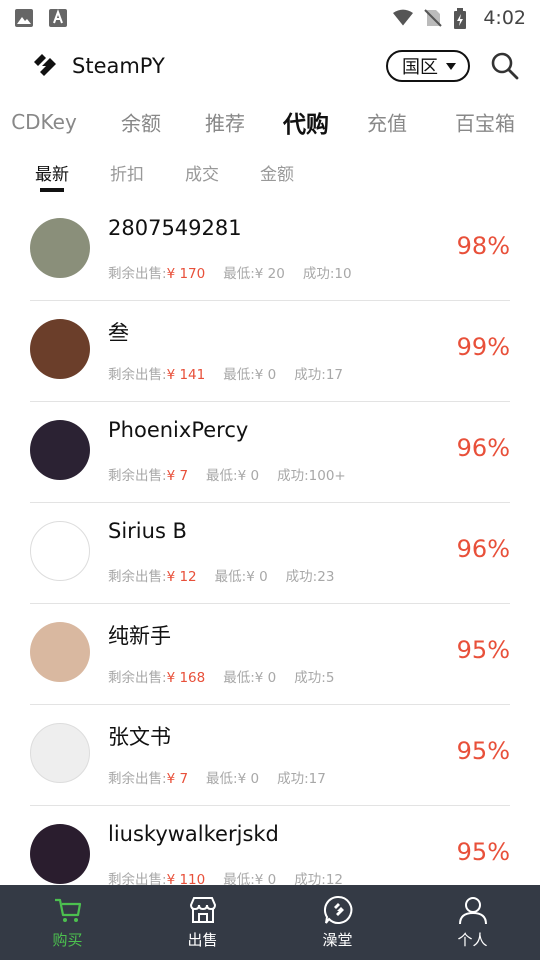 The width and height of the screenshot is (540, 960). Describe the element at coordinates (269, 274) in the screenshot. I see `min-value: ¥ 20` at that location.